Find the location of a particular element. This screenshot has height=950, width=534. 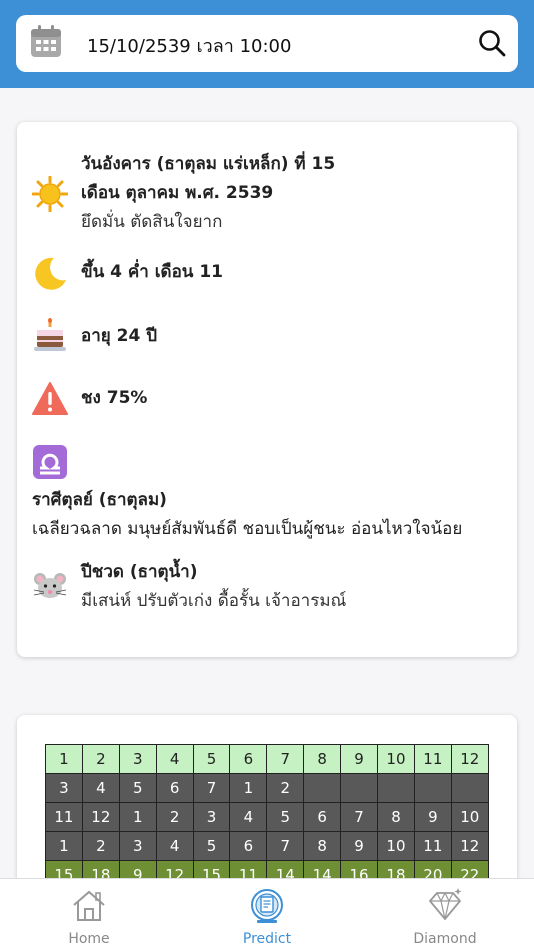

tab-home: Home is located at coordinates (89, 914).